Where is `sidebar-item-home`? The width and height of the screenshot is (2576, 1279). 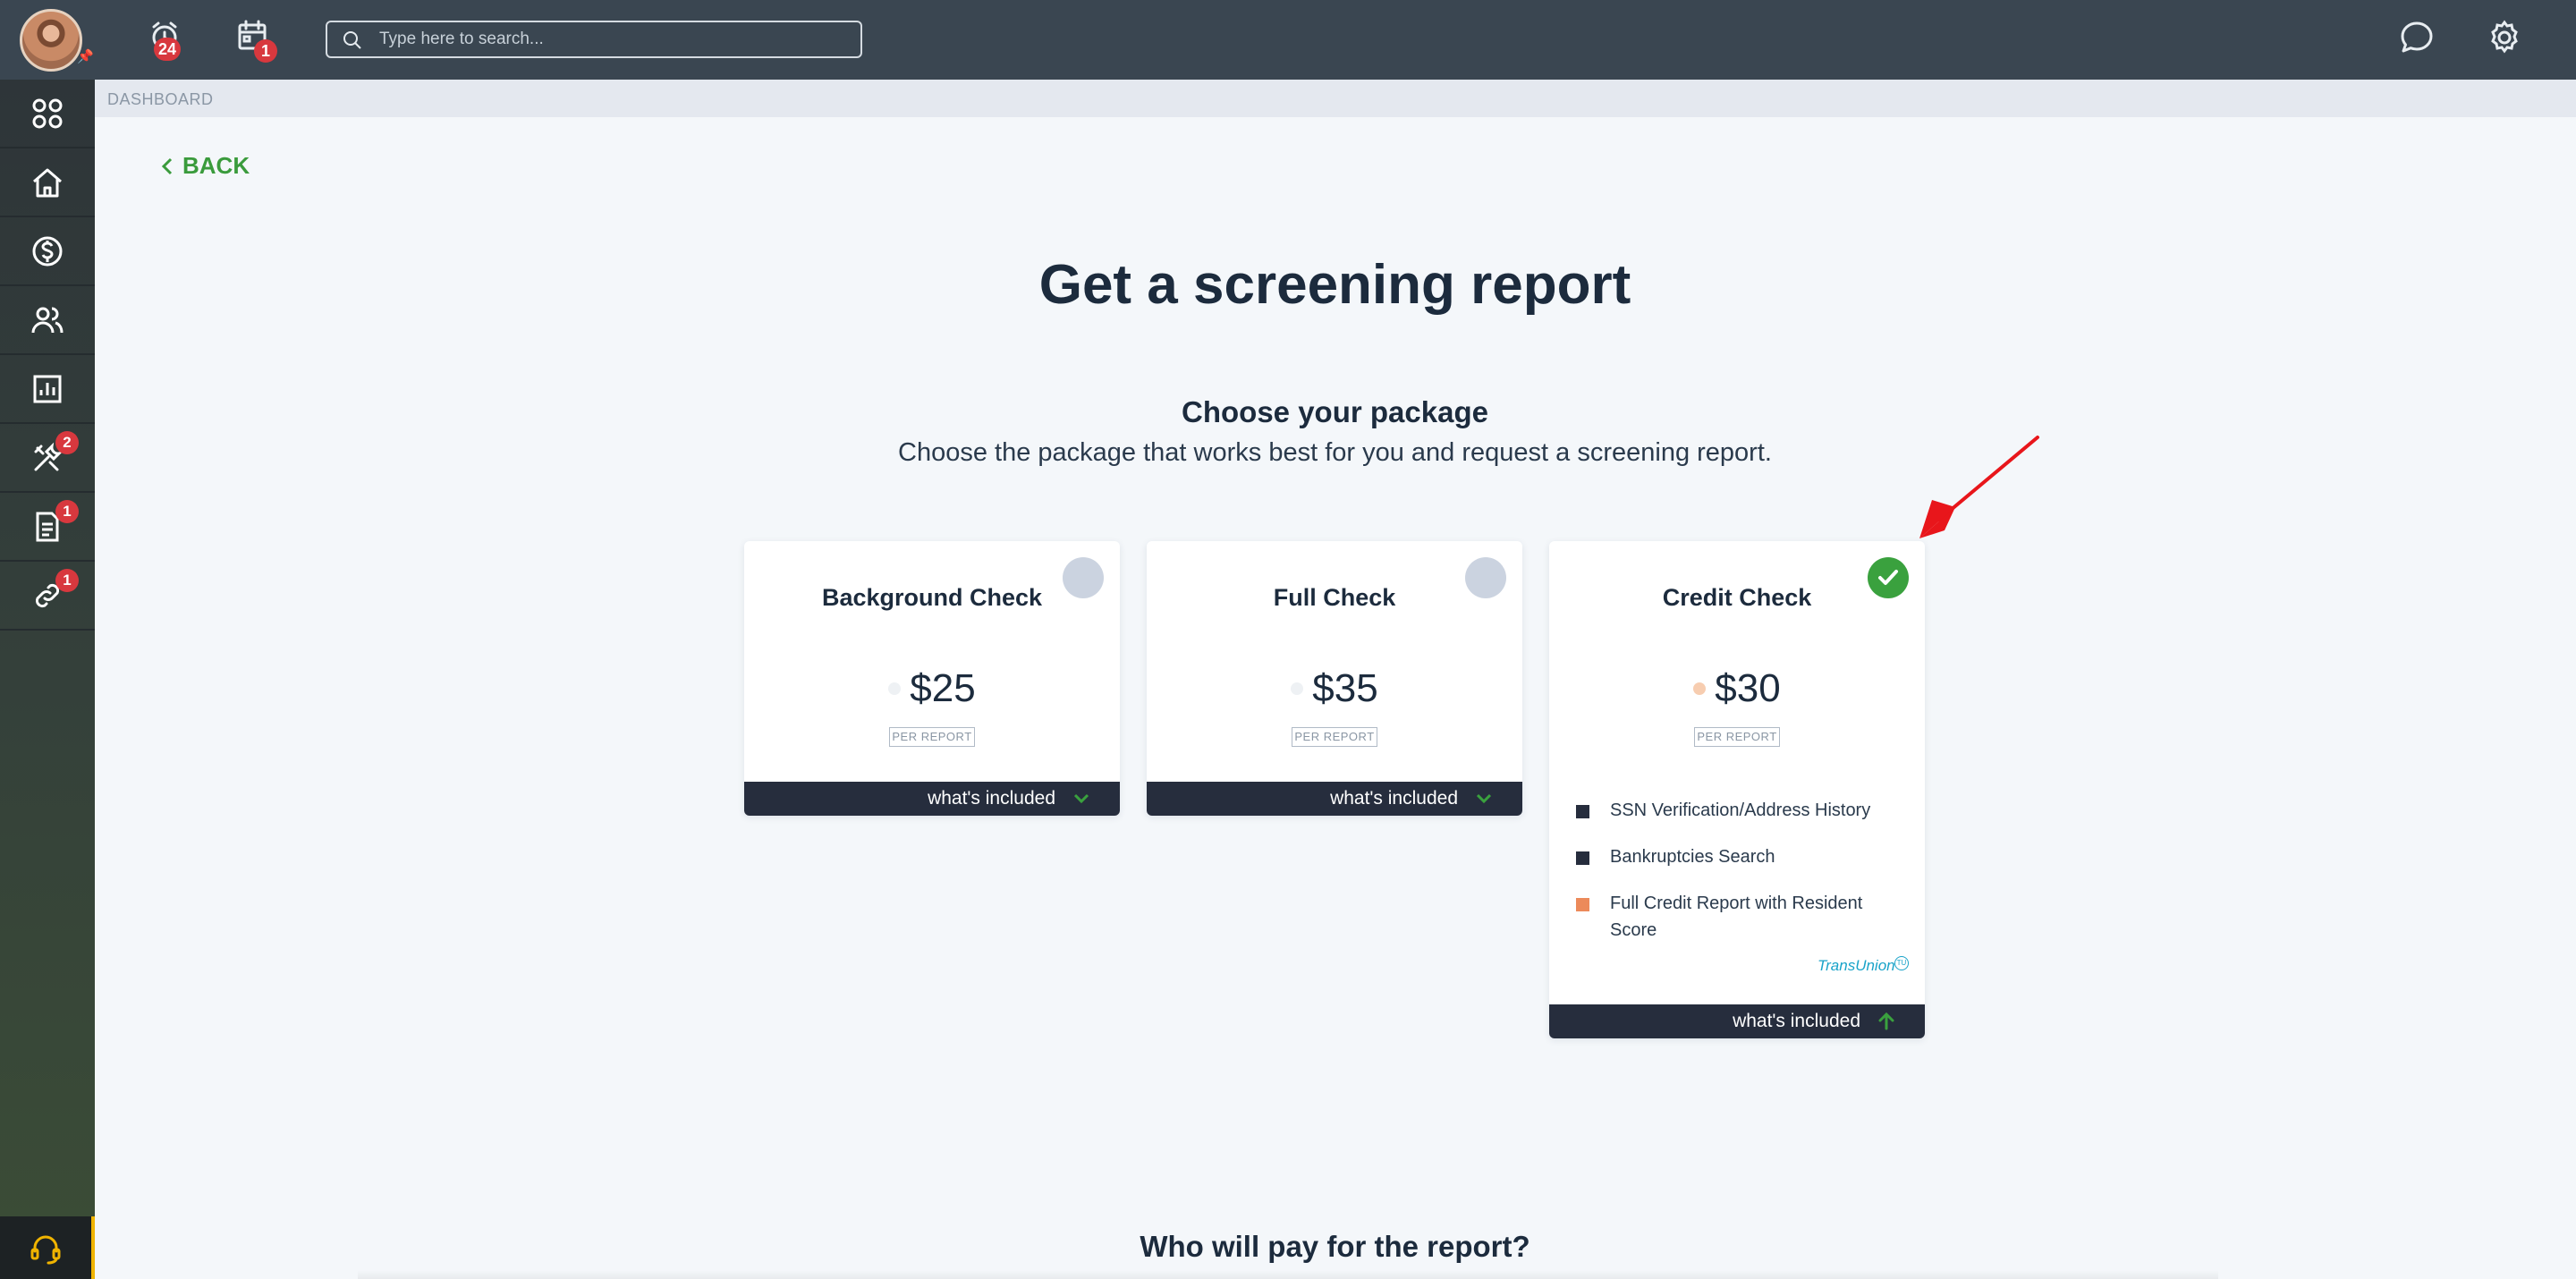 sidebar-item-home is located at coordinates (47, 182).